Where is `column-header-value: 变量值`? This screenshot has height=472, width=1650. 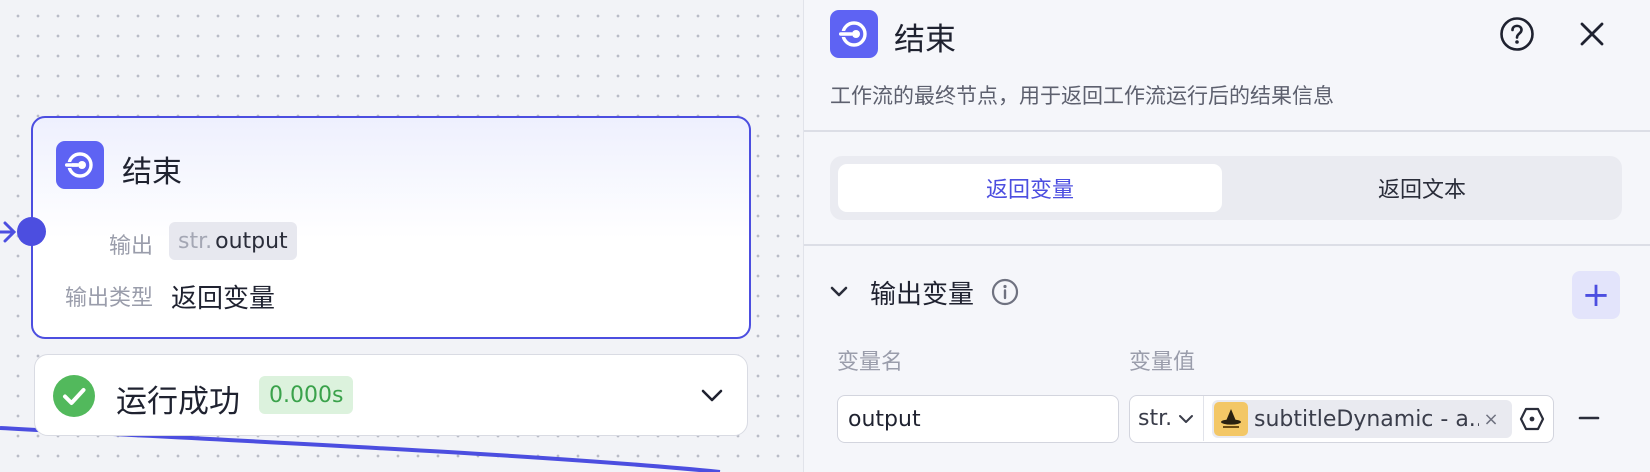
column-header-value: 变量值 is located at coordinates (1162, 362).